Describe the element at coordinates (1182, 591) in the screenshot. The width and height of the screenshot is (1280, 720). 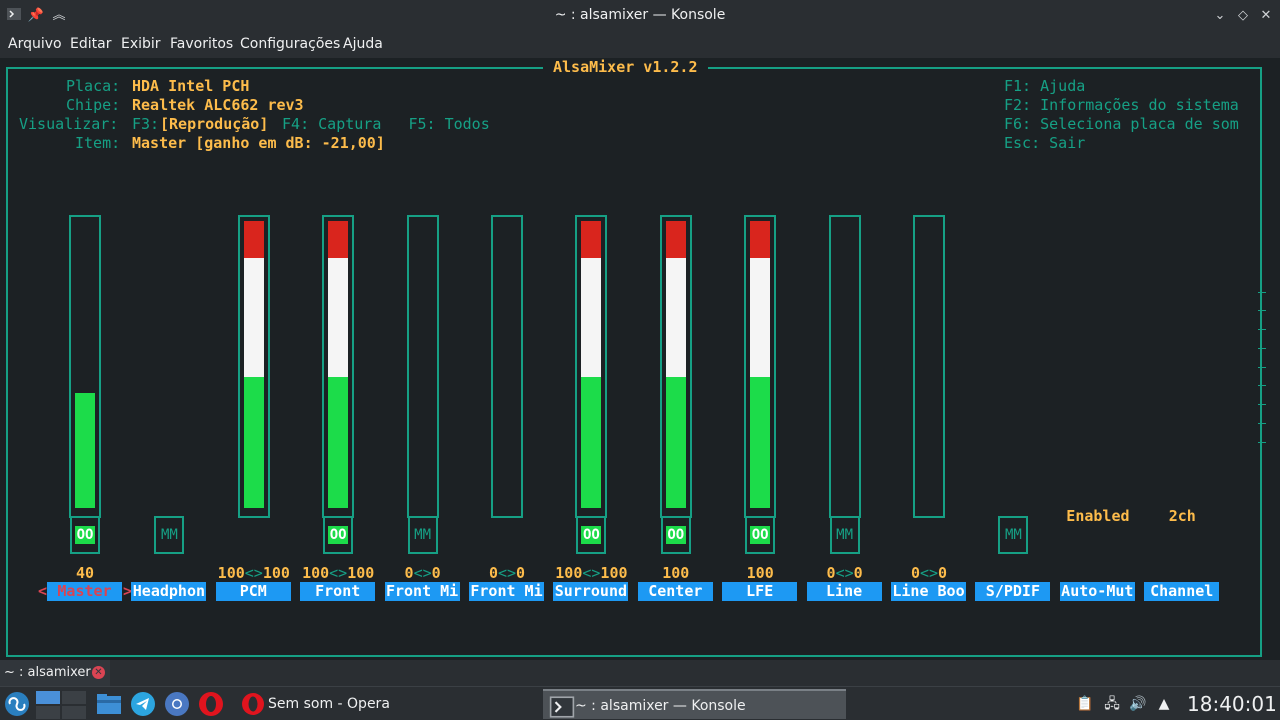
I see `channel-label: Channel` at that location.